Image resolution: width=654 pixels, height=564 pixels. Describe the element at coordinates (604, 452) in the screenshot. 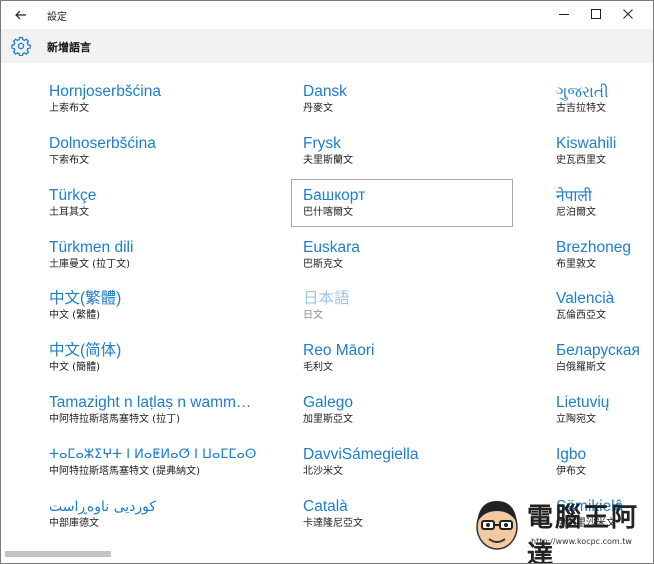

I see `language-item: Igbo 伊布文` at that location.